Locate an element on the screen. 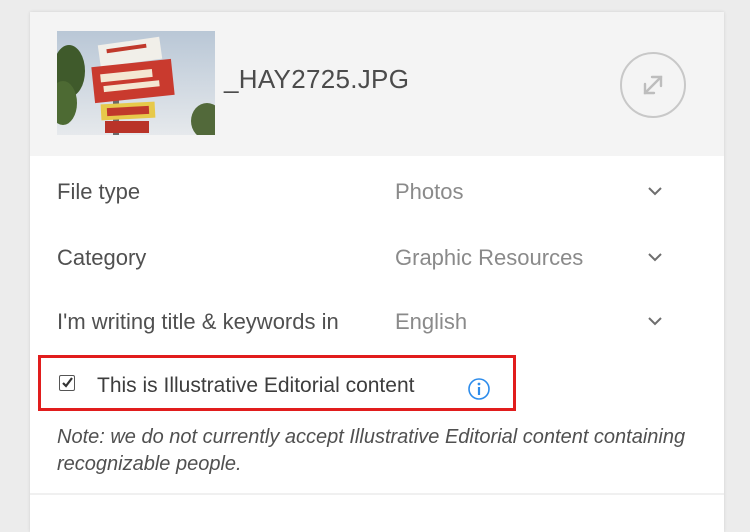 Image resolution: width=750 pixels, height=532 pixels. info-icon is located at coordinates (479, 389).